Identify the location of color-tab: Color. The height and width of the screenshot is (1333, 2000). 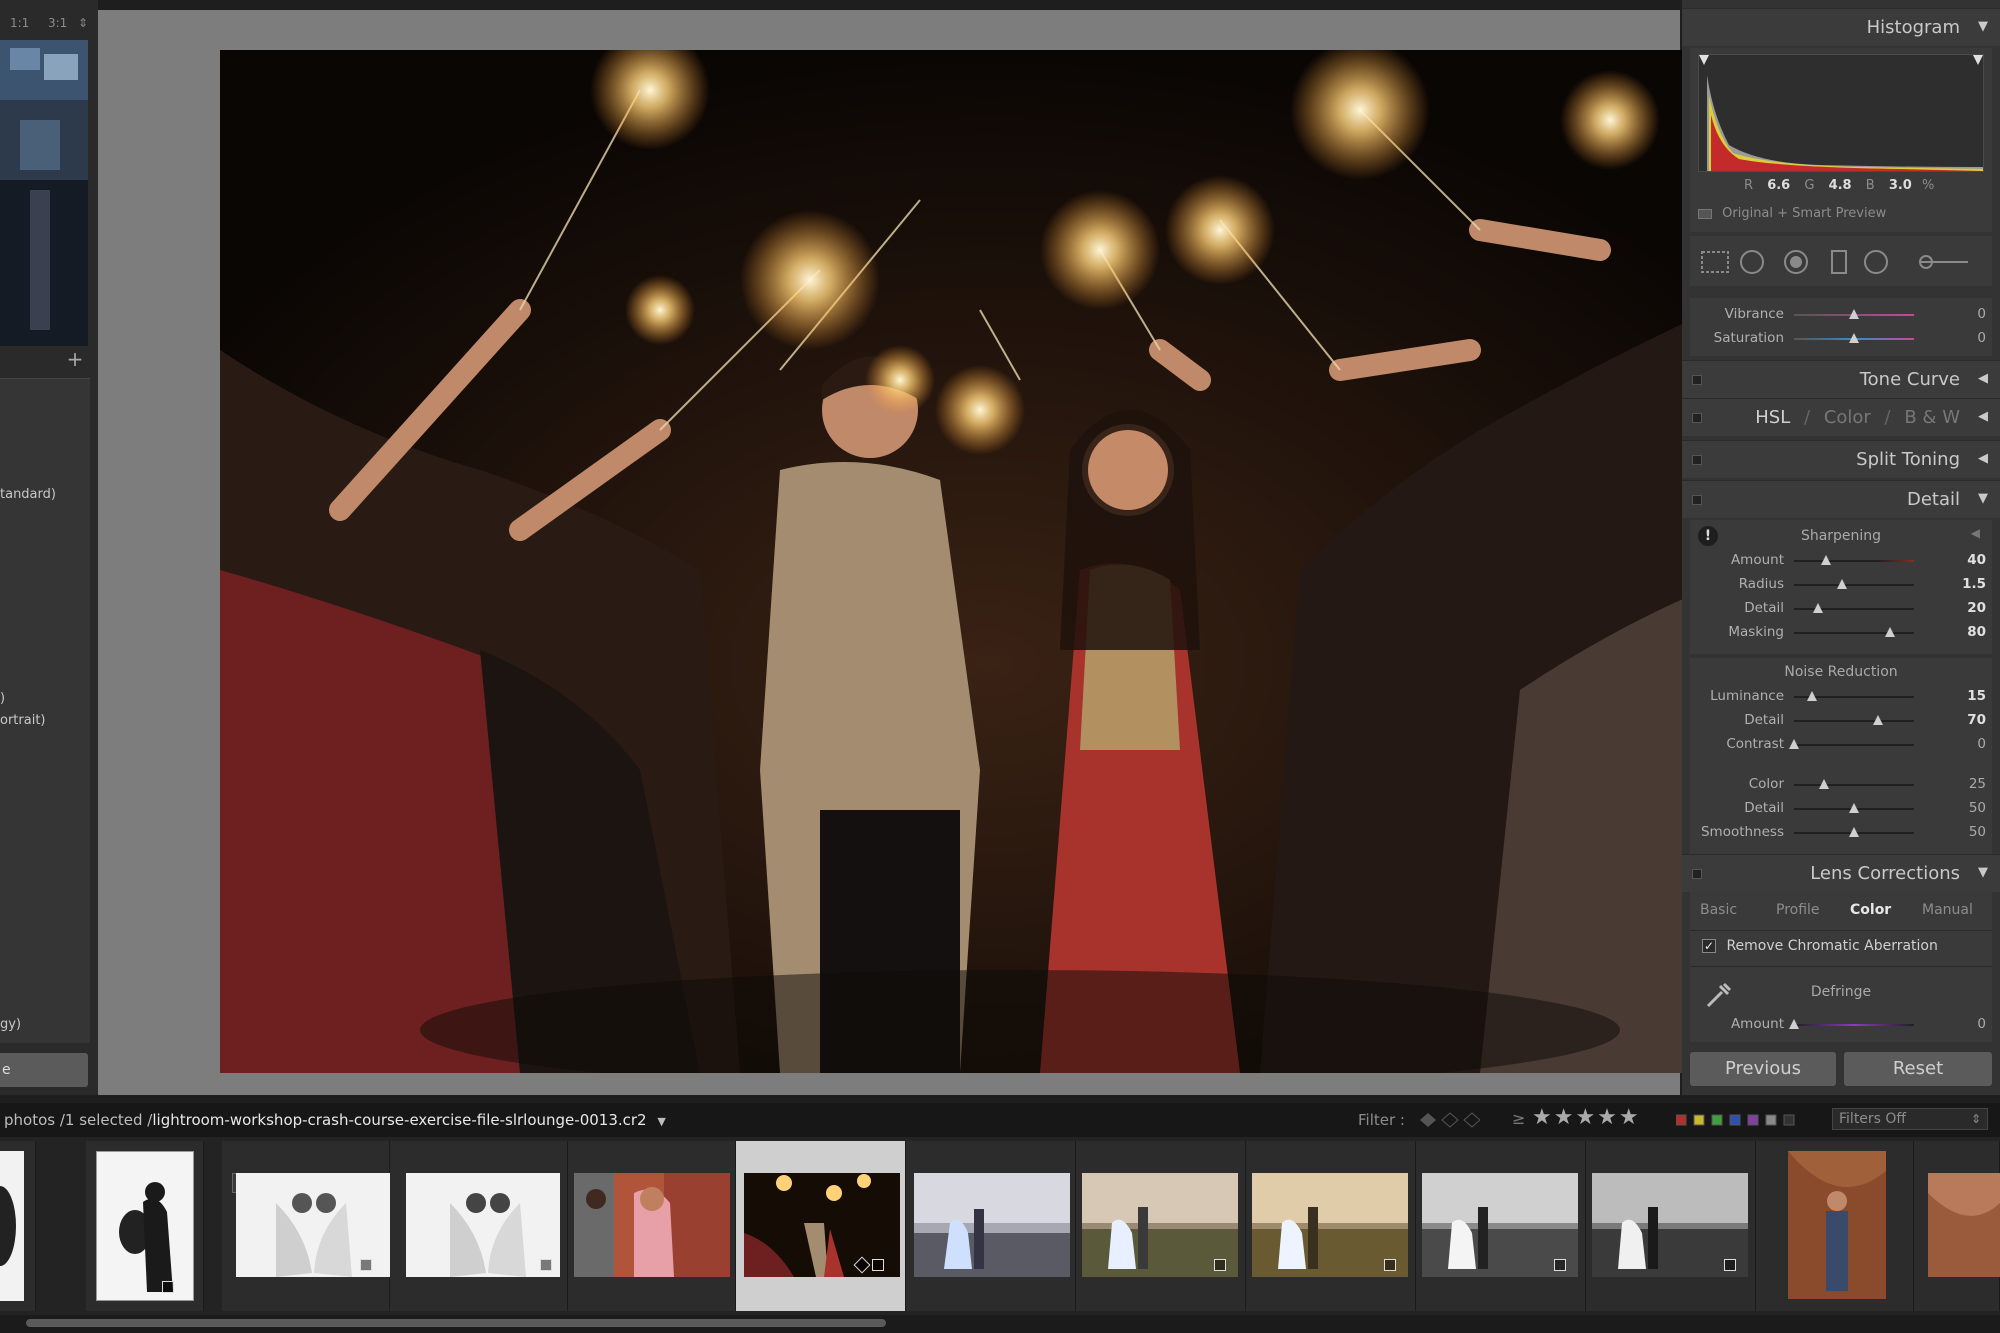
(1847, 417).